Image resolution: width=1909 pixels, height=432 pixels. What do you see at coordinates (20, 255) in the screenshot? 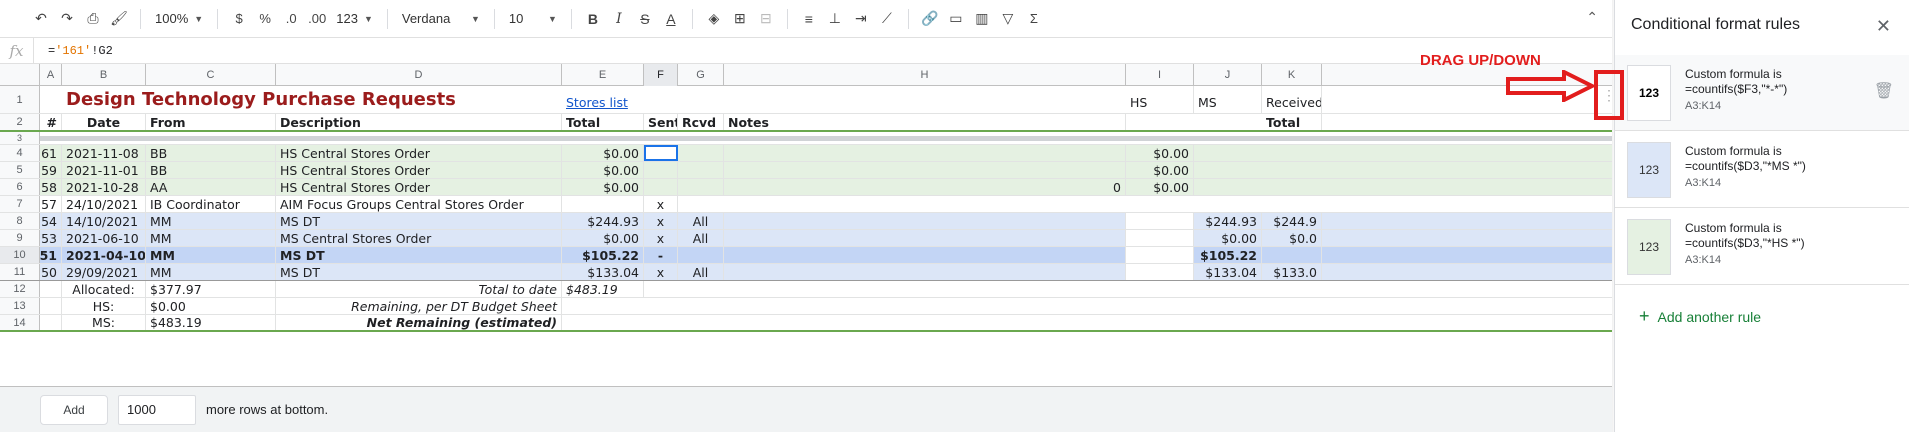
I see `row-header: 10` at bounding box center [20, 255].